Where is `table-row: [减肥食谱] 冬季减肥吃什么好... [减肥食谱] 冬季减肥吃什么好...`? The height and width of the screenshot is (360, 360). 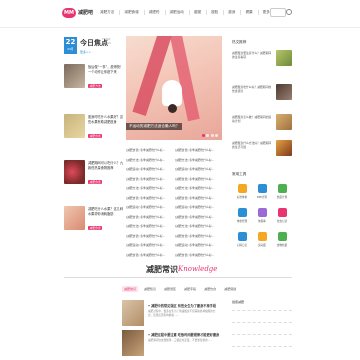
table-row: [减肥食谱] 冬季减肥吃什么好... [减肥食谱] 冬季减肥吃什么好... is located at coordinates (174, 201).